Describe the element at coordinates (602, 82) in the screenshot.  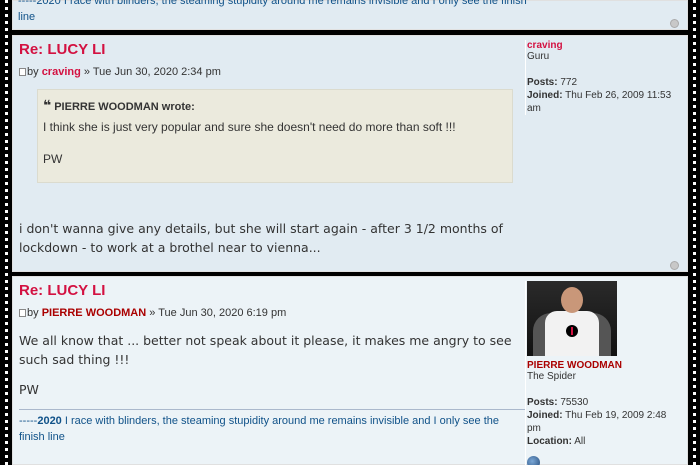
I see `profile-posts: Posts: 772` at that location.